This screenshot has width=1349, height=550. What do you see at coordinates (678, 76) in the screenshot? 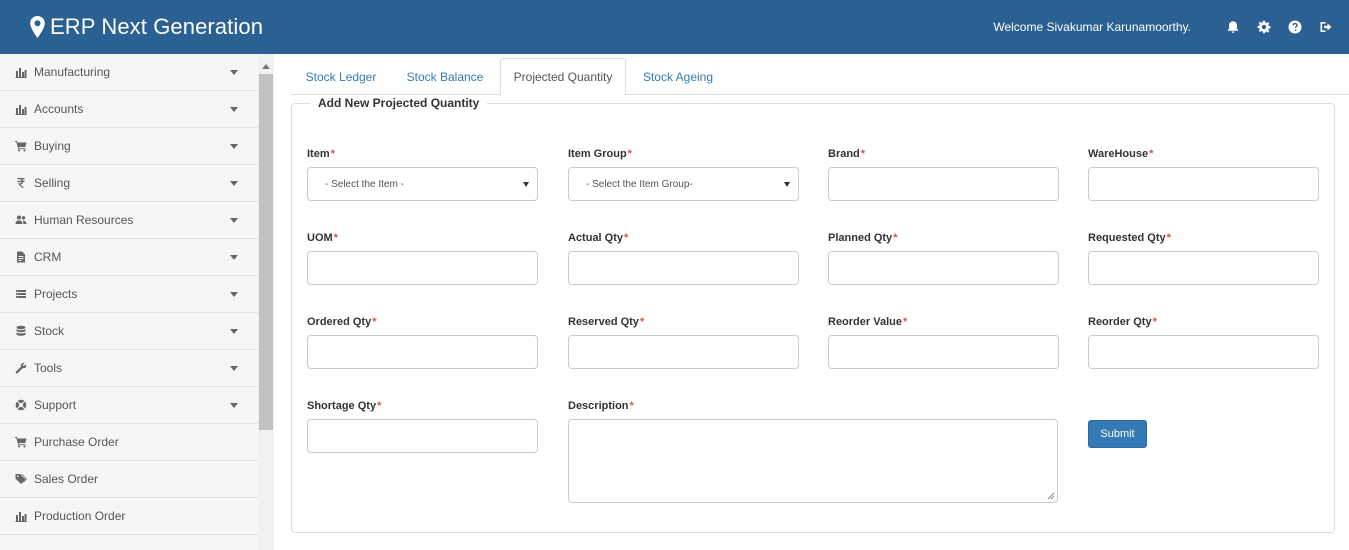
I see `tab-stock-ageing: Stock Ageing` at bounding box center [678, 76].